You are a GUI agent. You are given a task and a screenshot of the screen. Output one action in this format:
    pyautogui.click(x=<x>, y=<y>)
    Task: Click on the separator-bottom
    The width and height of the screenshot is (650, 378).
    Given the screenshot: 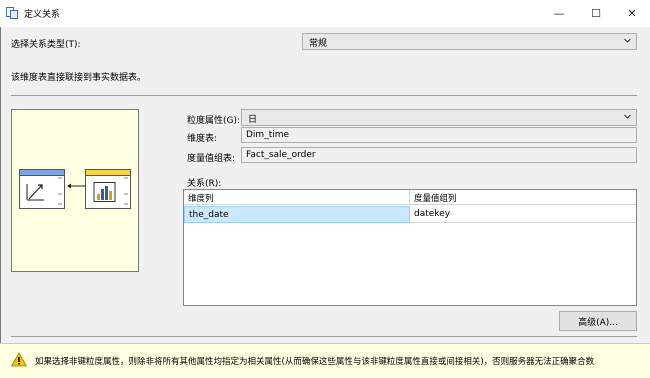 What is the action you would take?
    pyautogui.click(x=324, y=336)
    